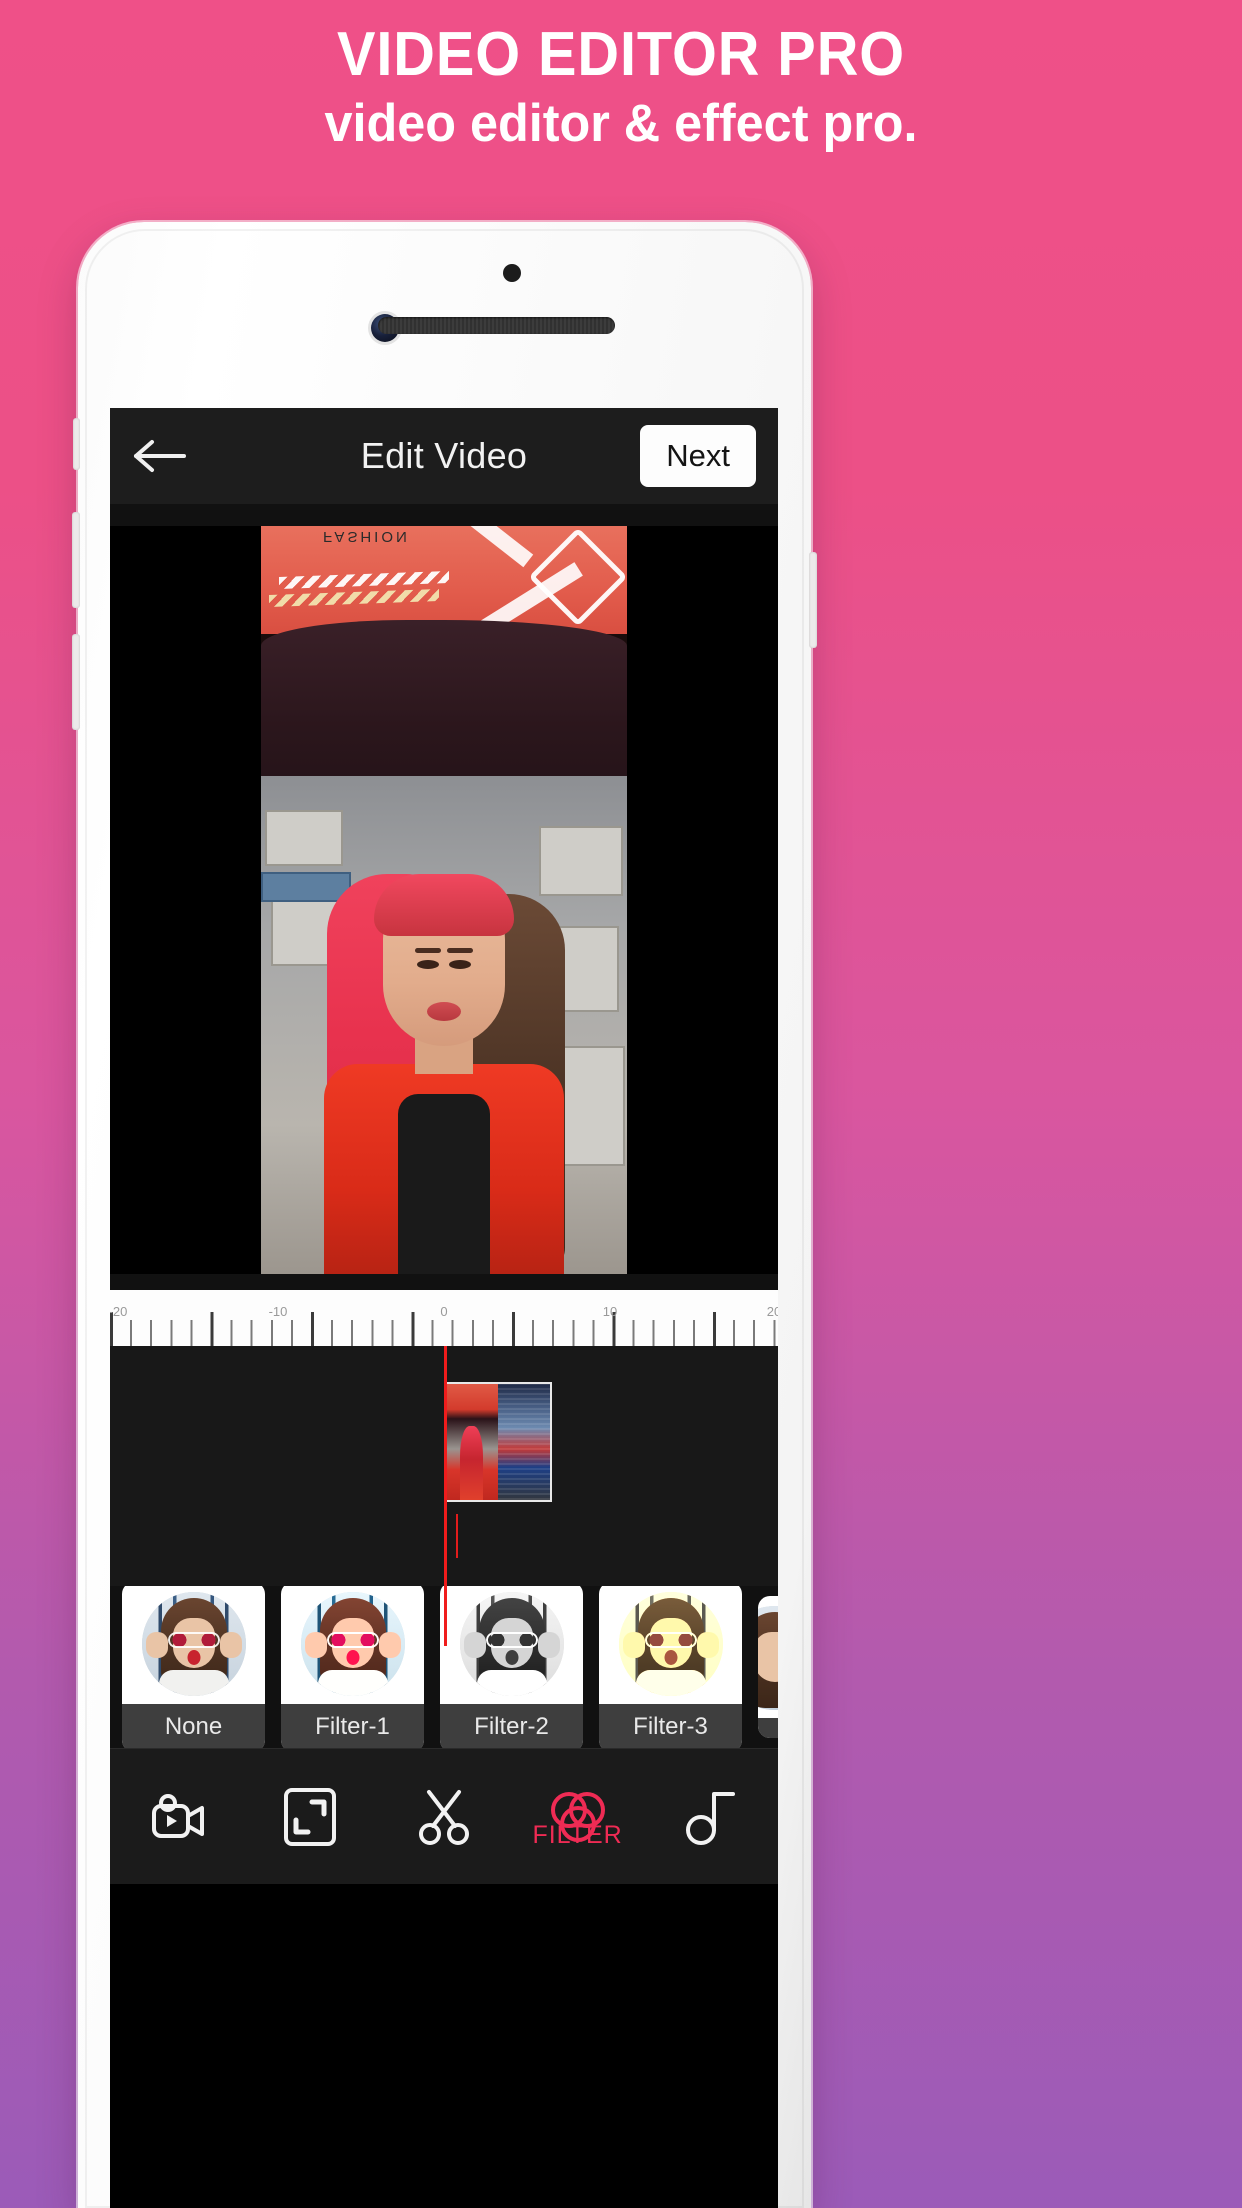 The image size is (1242, 2208). I want to click on scissors-icon, so click(443, 1817).